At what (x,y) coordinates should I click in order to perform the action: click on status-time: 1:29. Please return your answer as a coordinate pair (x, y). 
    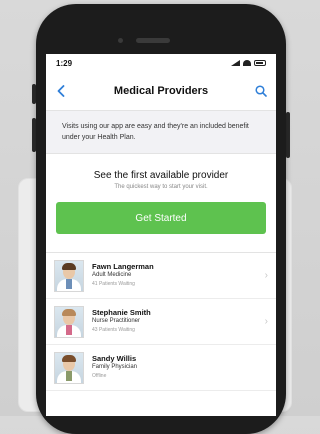
    Looking at the image, I should click on (64, 63).